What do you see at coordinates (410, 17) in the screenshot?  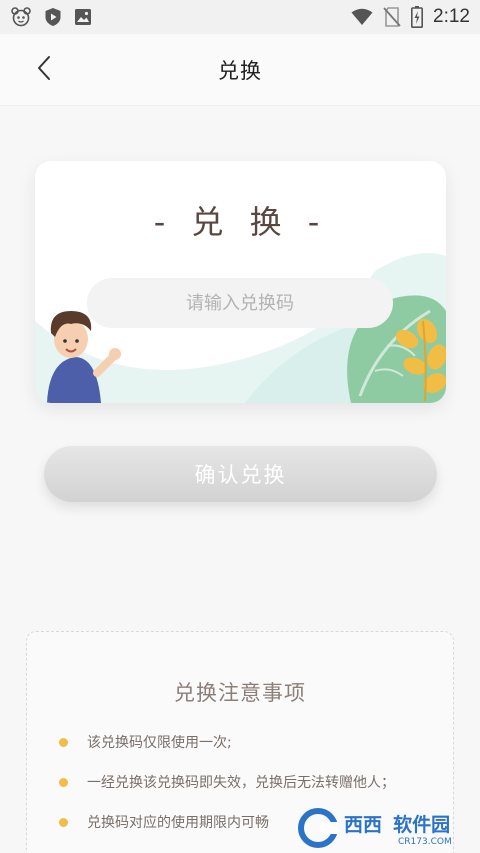 I see `status-right-icons: 2:12` at bounding box center [410, 17].